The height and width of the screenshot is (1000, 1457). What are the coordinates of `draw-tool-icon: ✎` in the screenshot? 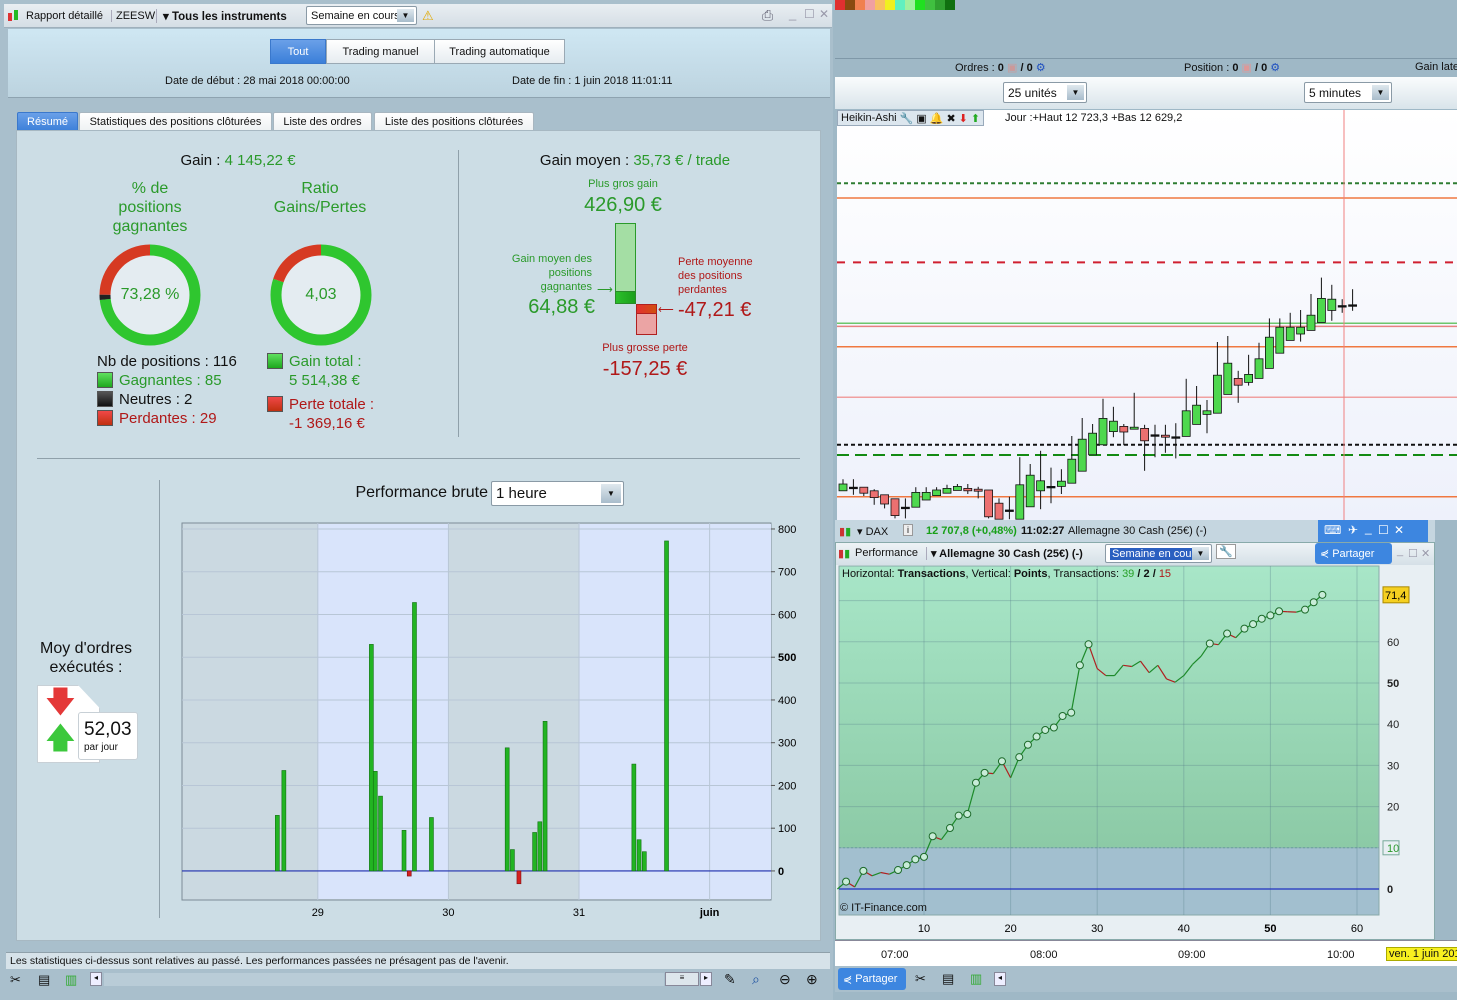 It's located at (730, 979).